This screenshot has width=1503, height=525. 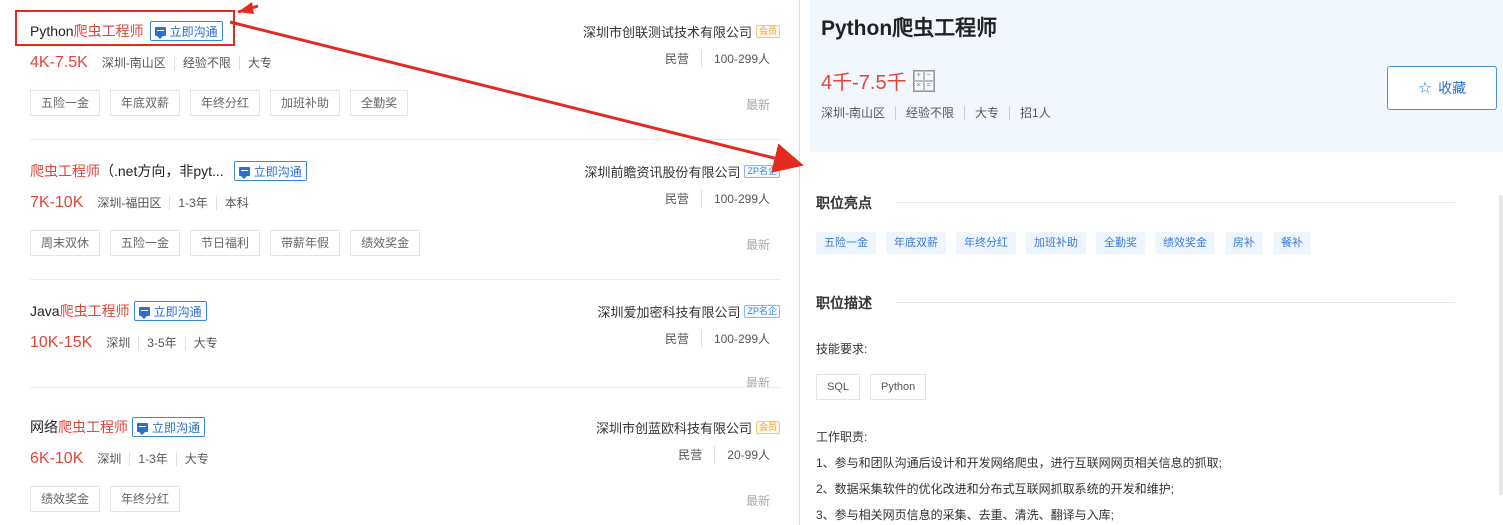 What do you see at coordinates (129, 203) in the screenshot?
I see `job-location: 深圳-福田区` at bounding box center [129, 203].